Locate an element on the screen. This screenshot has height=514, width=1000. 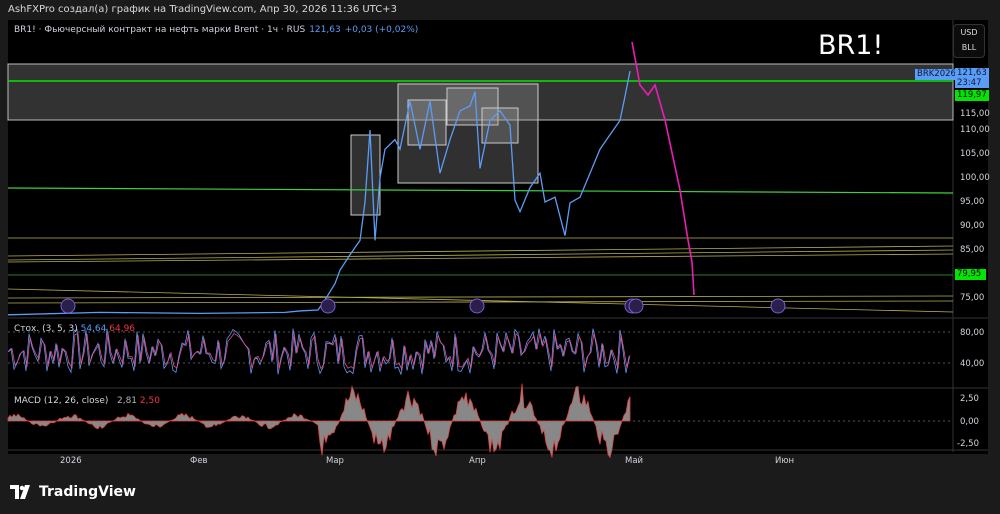
currency-label: USD is located at coordinates (969, 32).